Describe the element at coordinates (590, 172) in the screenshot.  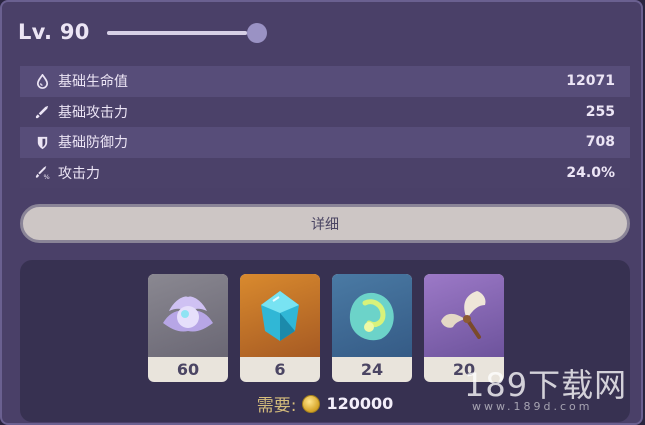
I see `stat-value: 24.0%` at that location.